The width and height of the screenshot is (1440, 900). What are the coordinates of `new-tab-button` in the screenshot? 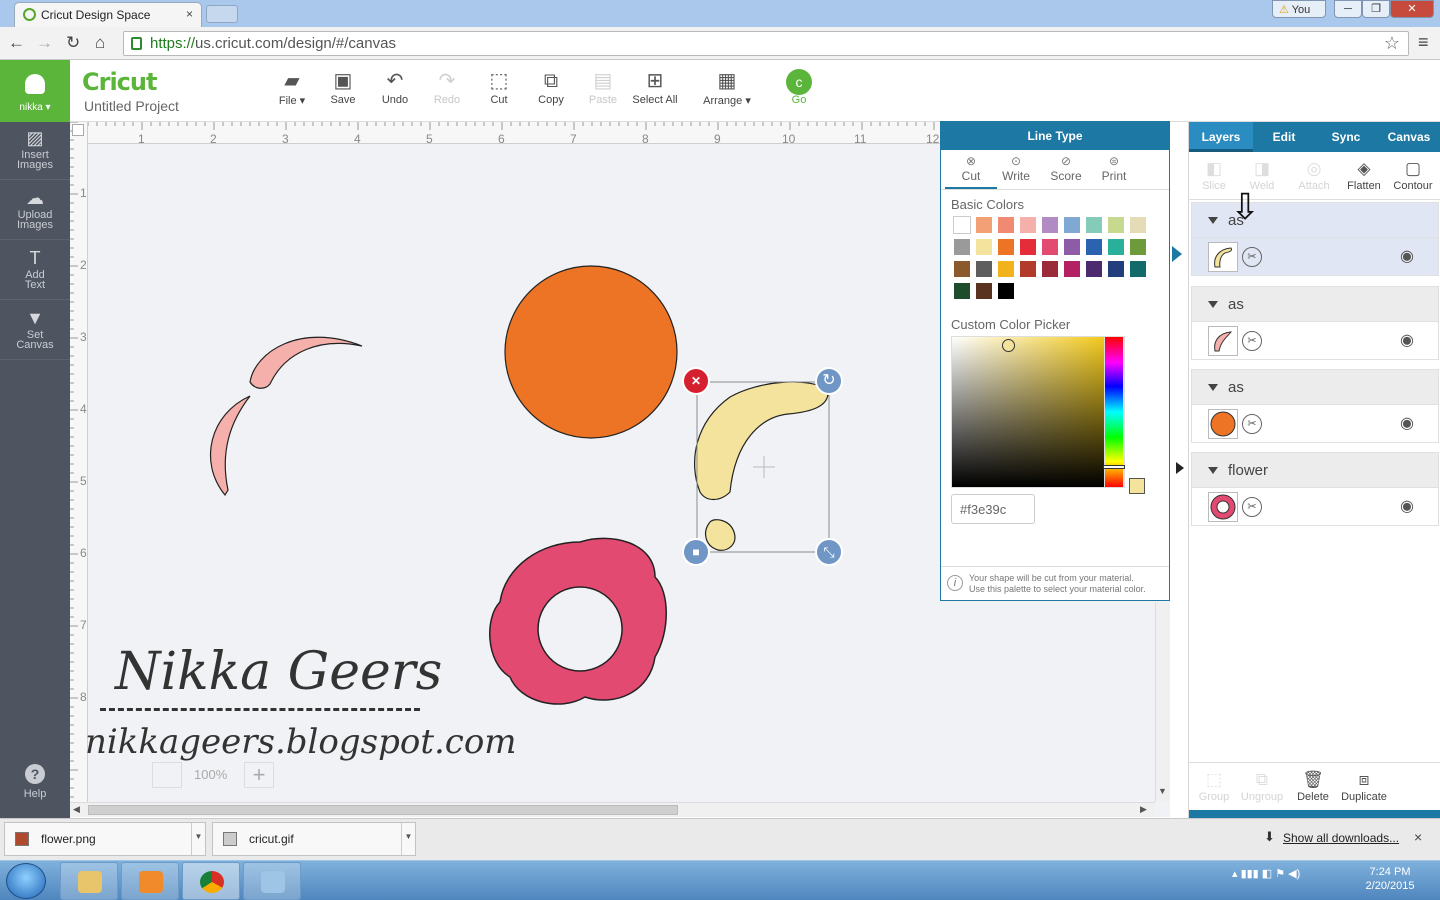 It's located at (222, 14).